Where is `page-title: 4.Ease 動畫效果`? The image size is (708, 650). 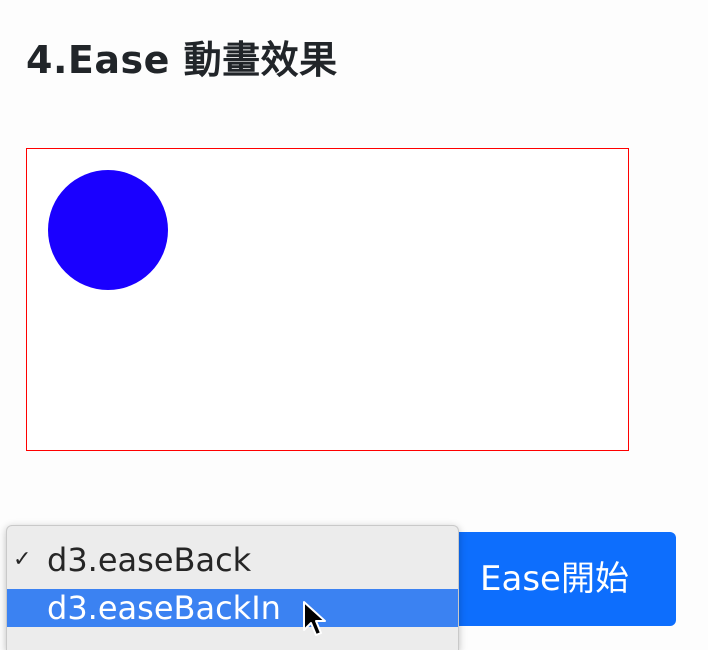 page-title: 4.Ease 動畫效果 is located at coordinates (182, 60).